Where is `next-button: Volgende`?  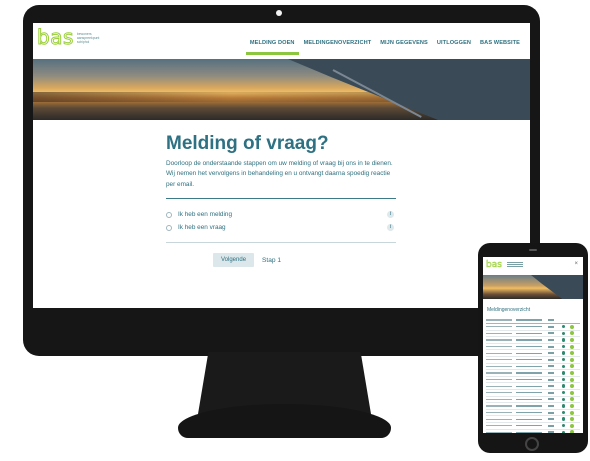
next-button: Volgende is located at coordinates (234, 260).